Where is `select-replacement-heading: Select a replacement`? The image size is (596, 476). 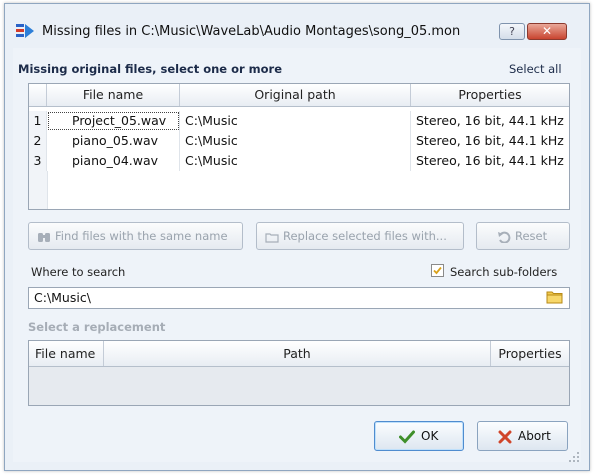 select-replacement-heading: Select a replacement is located at coordinates (97, 327).